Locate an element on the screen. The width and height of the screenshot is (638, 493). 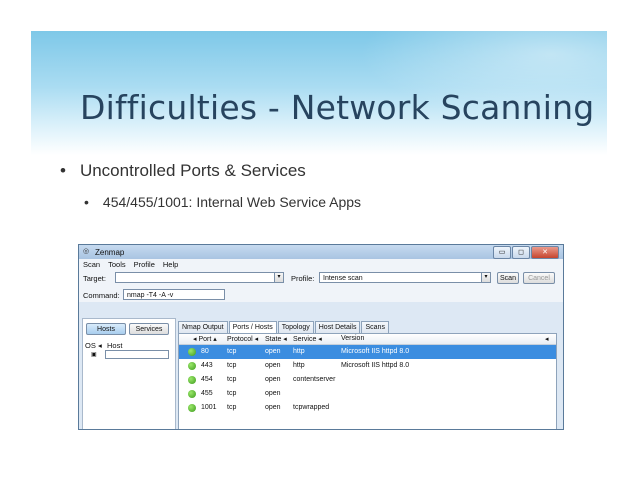
column-host: Host is located at coordinates (114, 345).